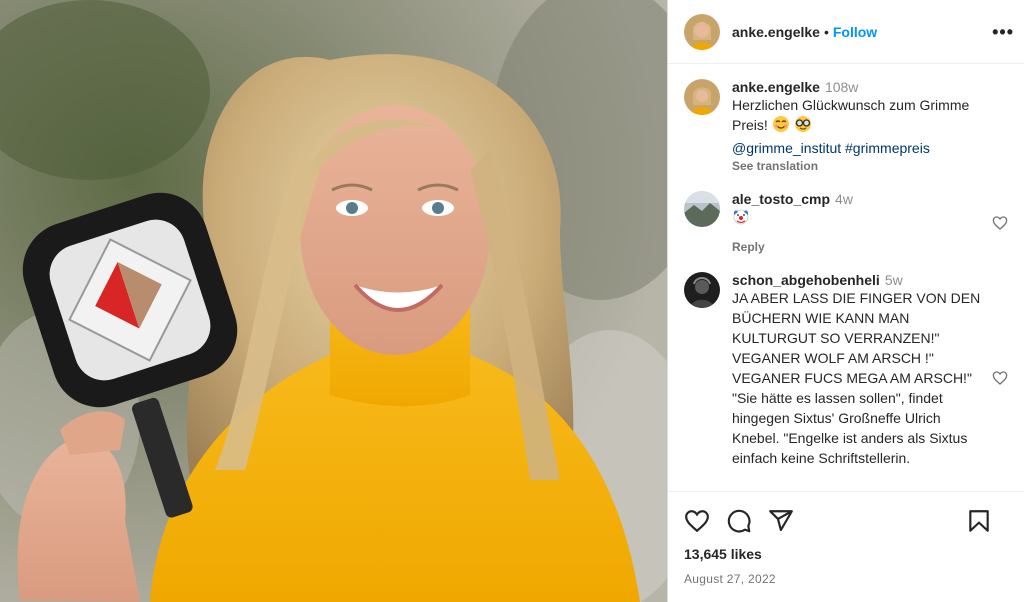 The image size is (1024, 602). What do you see at coordinates (894, 280) in the screenshot?
I see `comment-time: 5w` at bounding box center [894, 280].